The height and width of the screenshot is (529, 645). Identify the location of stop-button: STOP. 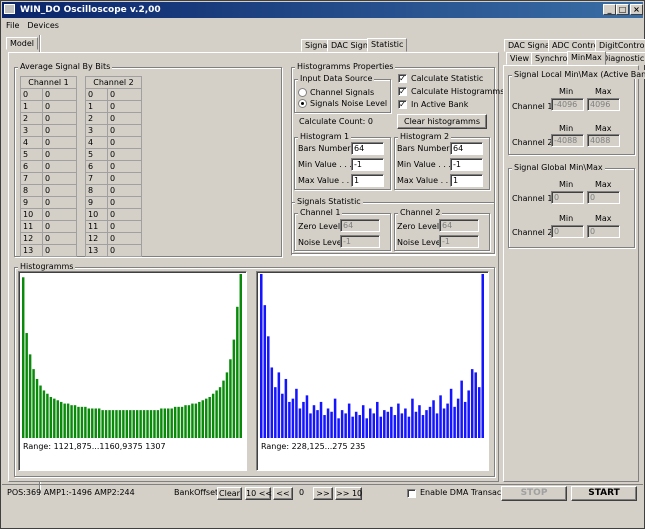
(534, 493).